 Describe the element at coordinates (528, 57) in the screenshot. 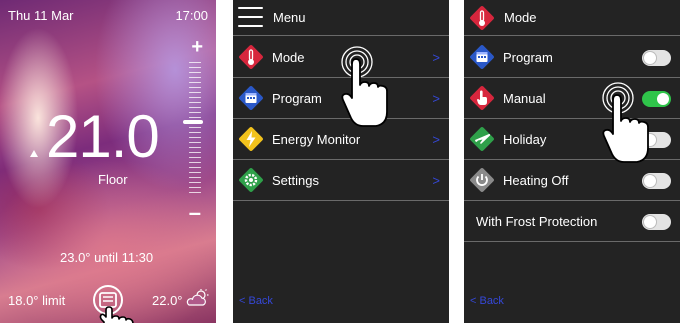

I see `mode-item-label: Program` at that location.